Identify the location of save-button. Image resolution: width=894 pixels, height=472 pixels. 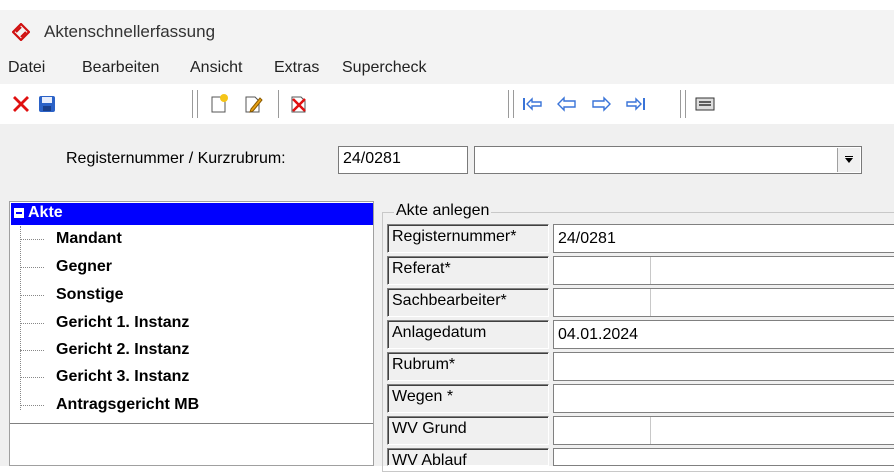
(47, 104).